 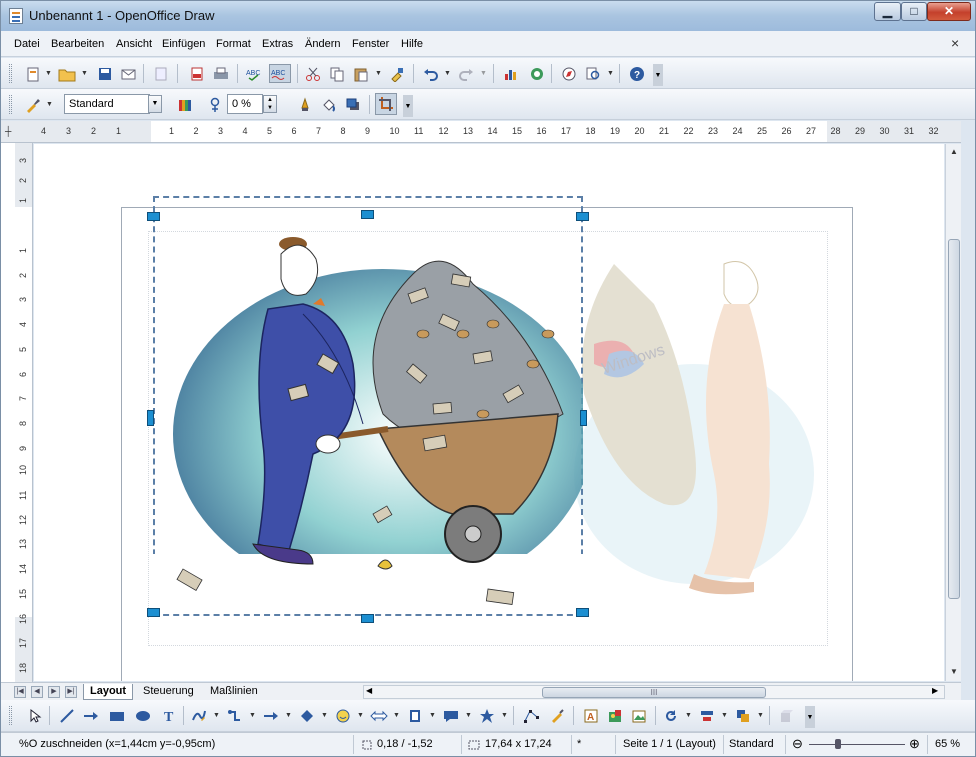 What do you see at coordinates (797, 744) in the screenshot?
I see `zoom-out-icon: ⊖` at bounding box center [797, 744].